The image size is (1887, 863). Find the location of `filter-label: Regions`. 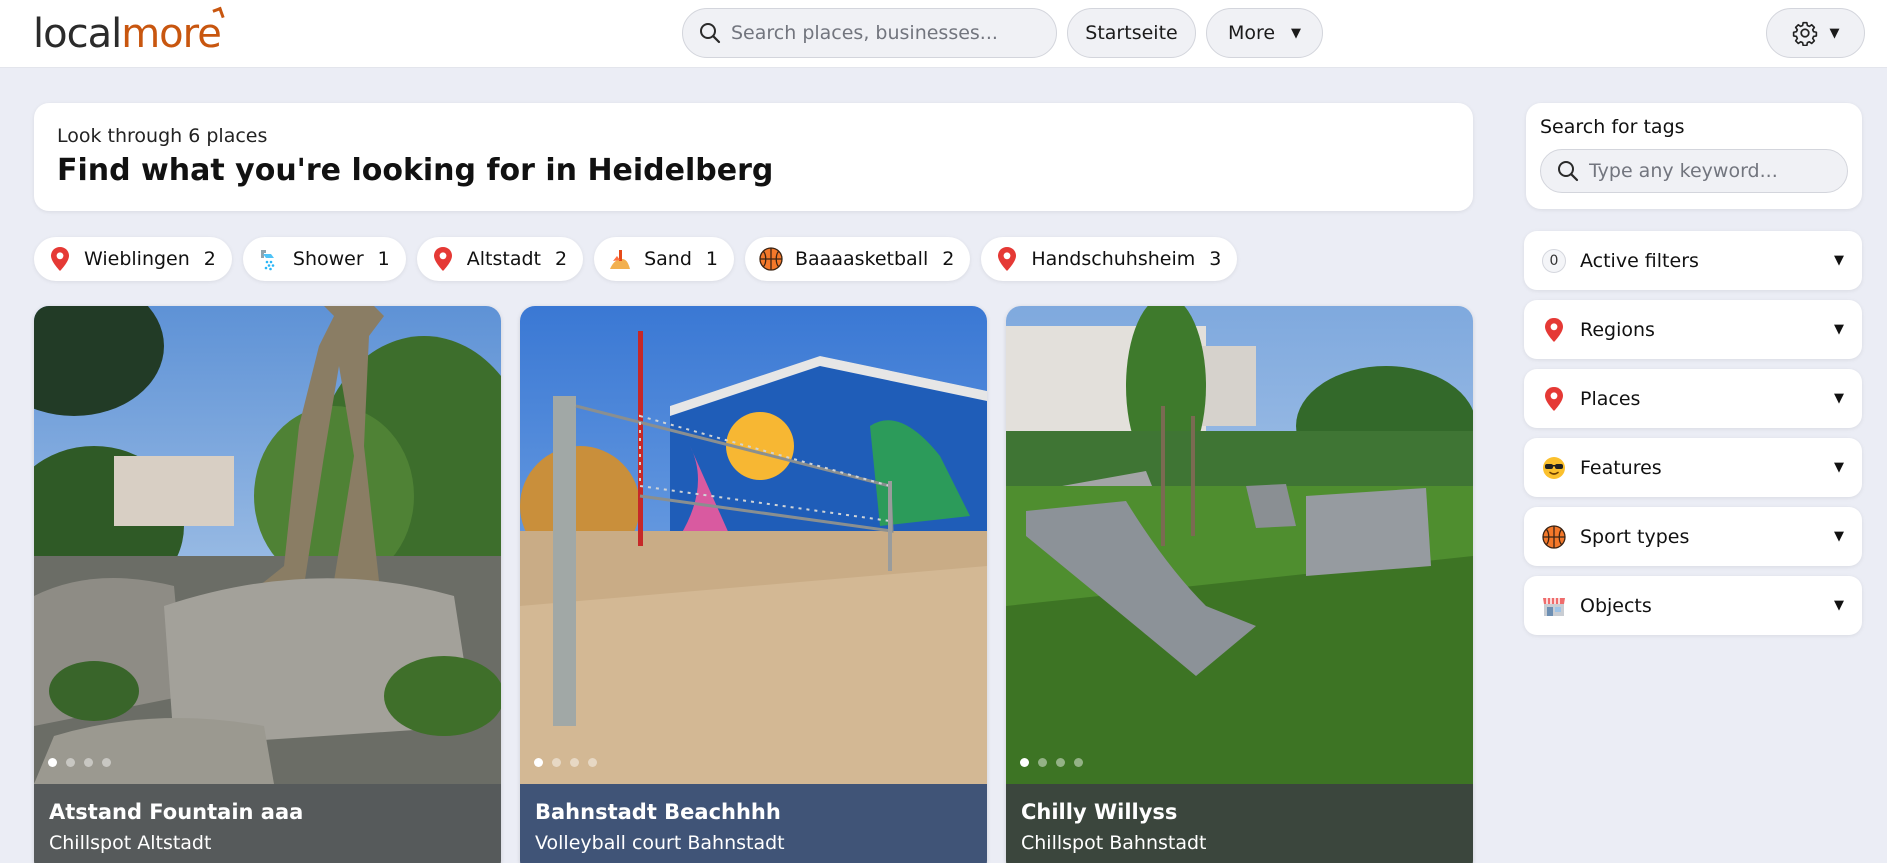

filter-label: Regions is located at coordinates (1617, 329).